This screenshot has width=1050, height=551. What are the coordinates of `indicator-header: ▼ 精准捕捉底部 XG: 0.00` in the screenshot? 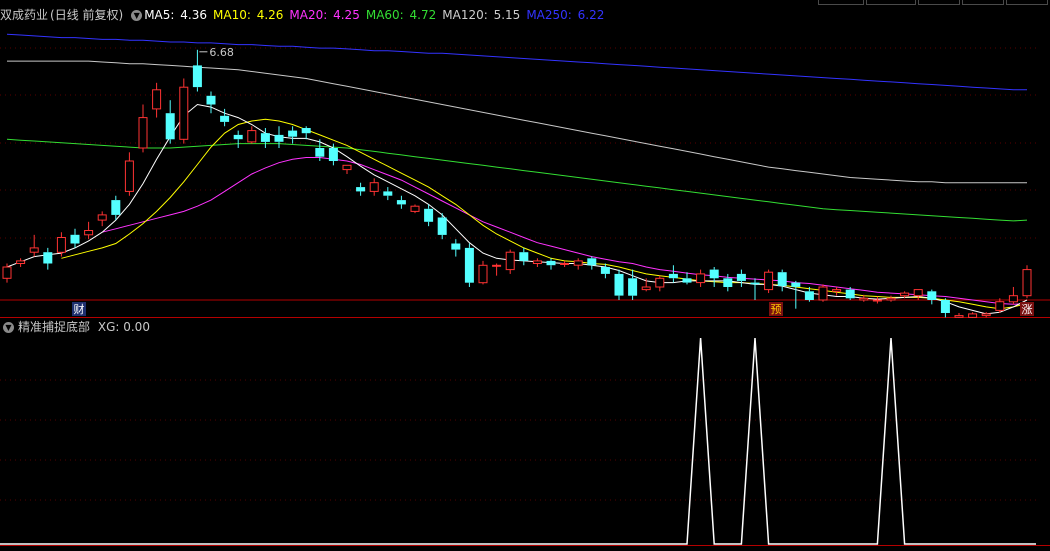 It's located at (75, 327).